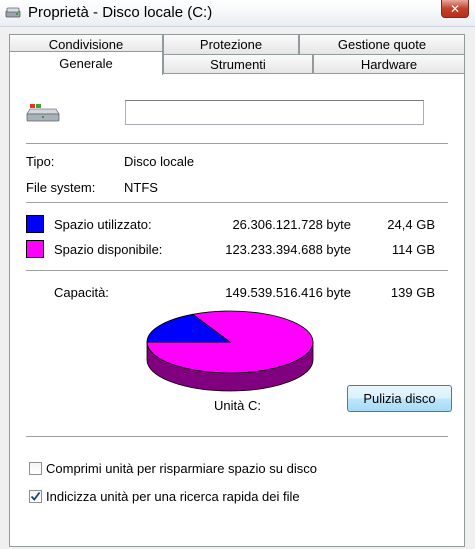 Image resolution: width=475 pixels, height=549 pixels. What do you see at coordinates (389, 64) in the screenshot?
I see `tab-hardware: Hardware` at bounding box center [389, 64].